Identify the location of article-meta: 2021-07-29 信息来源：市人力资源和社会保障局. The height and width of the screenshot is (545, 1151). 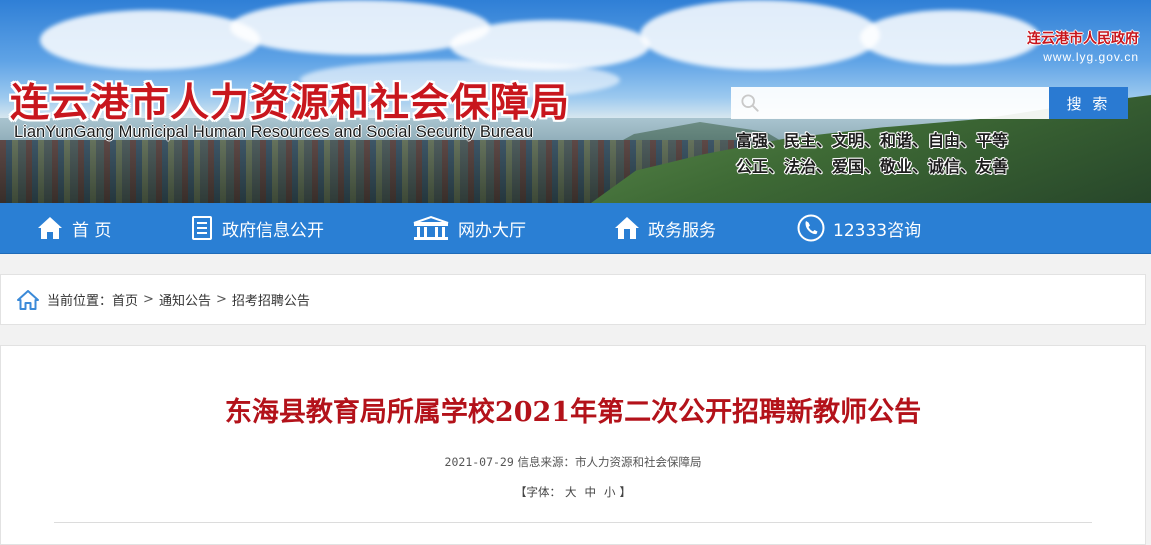
(573, 462).